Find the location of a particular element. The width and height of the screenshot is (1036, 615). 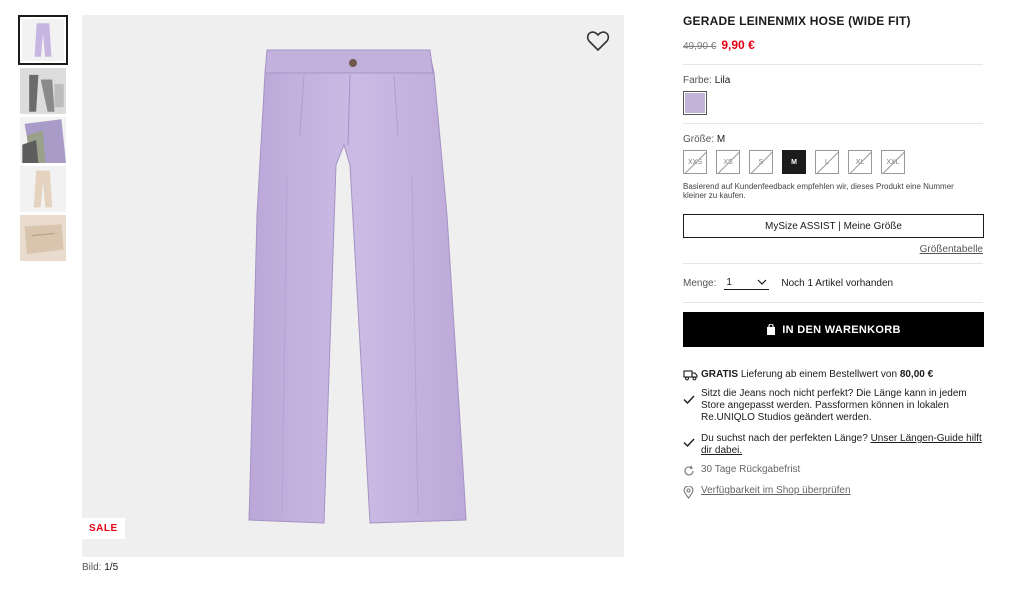

price-row: 49,90 € 9,90 € is located at coordinates (833, 45).